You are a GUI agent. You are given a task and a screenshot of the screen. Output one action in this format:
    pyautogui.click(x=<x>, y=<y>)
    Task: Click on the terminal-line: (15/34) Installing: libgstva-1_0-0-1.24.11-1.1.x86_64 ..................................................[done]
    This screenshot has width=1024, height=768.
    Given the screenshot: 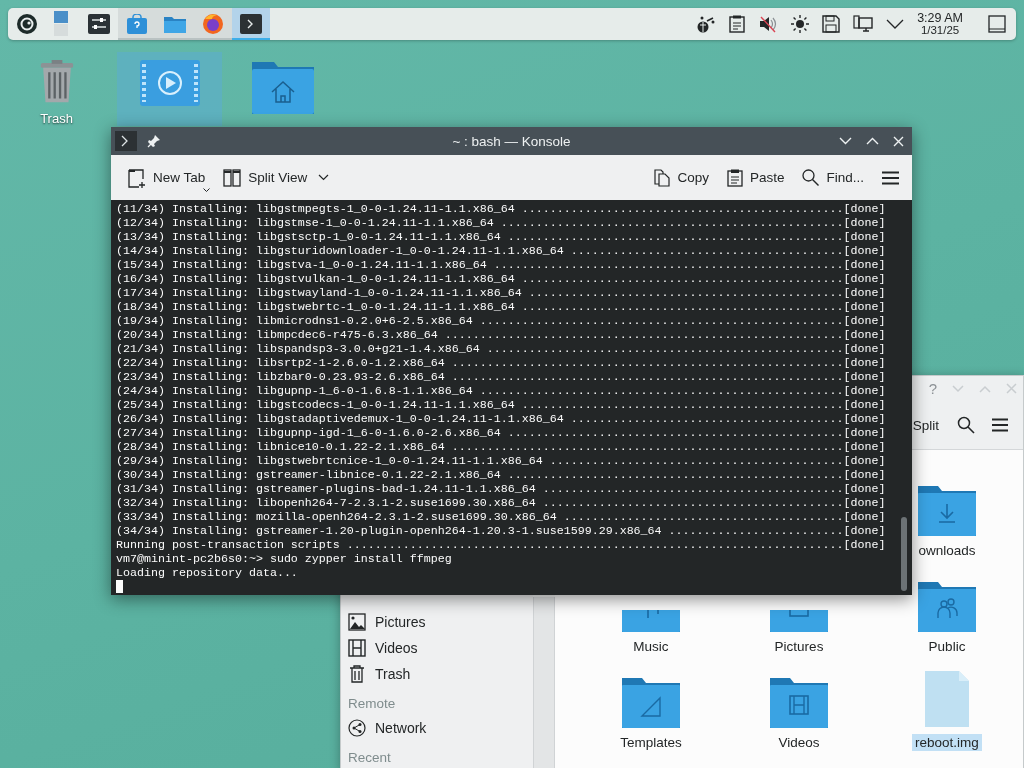 What is the action you would take?
    pyautogui.click(x=501, y=265)
    